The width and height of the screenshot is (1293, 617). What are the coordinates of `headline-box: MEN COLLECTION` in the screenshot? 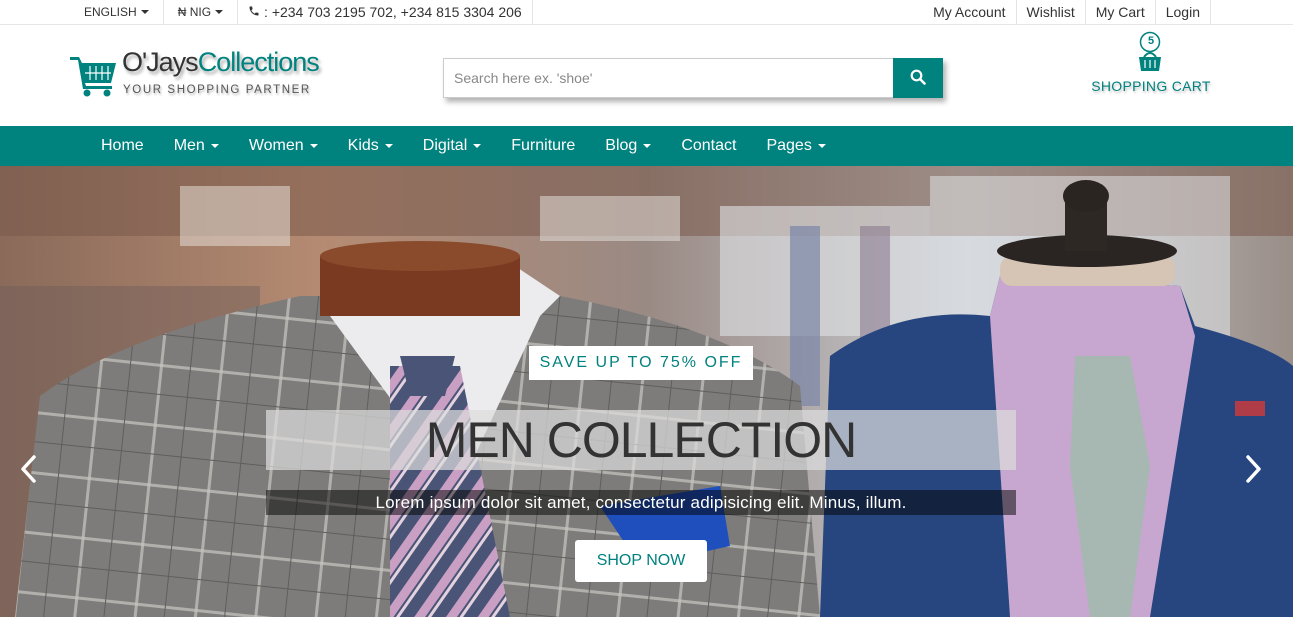 It's located at (641, 440).